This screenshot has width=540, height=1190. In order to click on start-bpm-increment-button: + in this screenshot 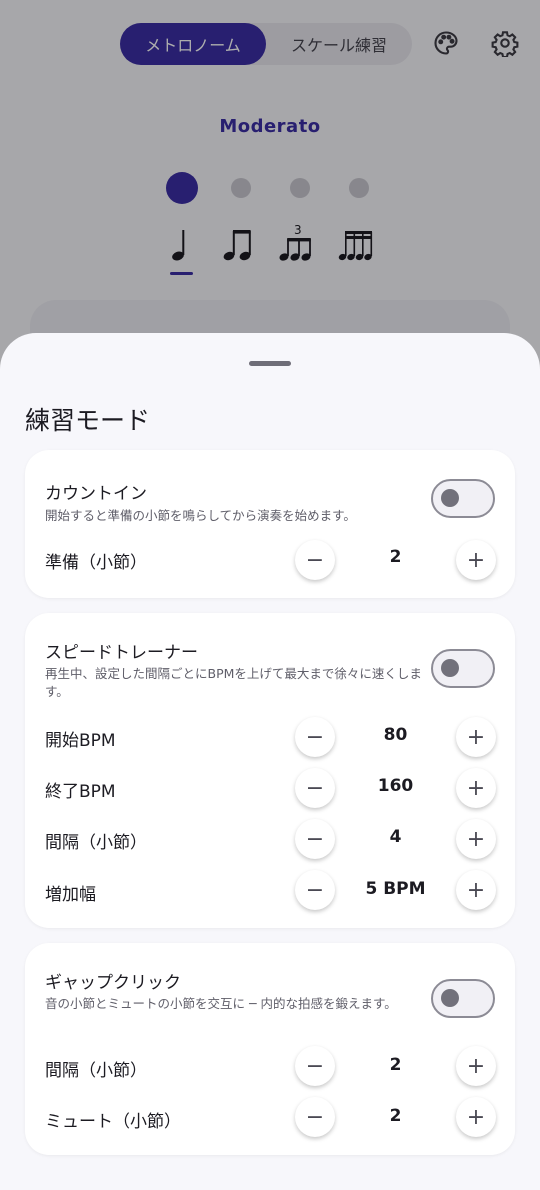, I will do `click(476, 737)`.